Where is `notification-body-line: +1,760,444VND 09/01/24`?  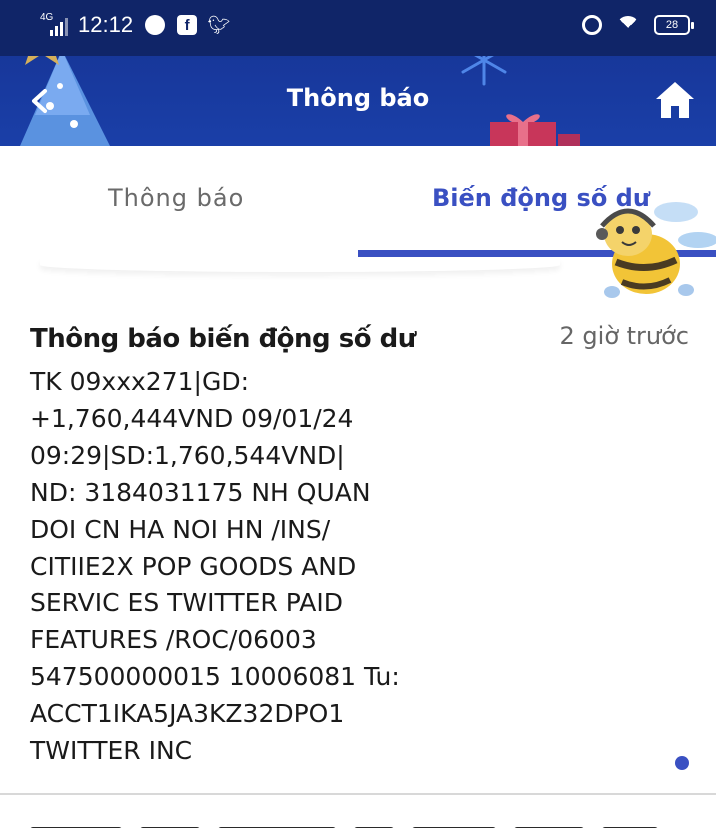 notification-body-line: +1,760,444VND 09/01/24 is located at coordinates (192, 418).